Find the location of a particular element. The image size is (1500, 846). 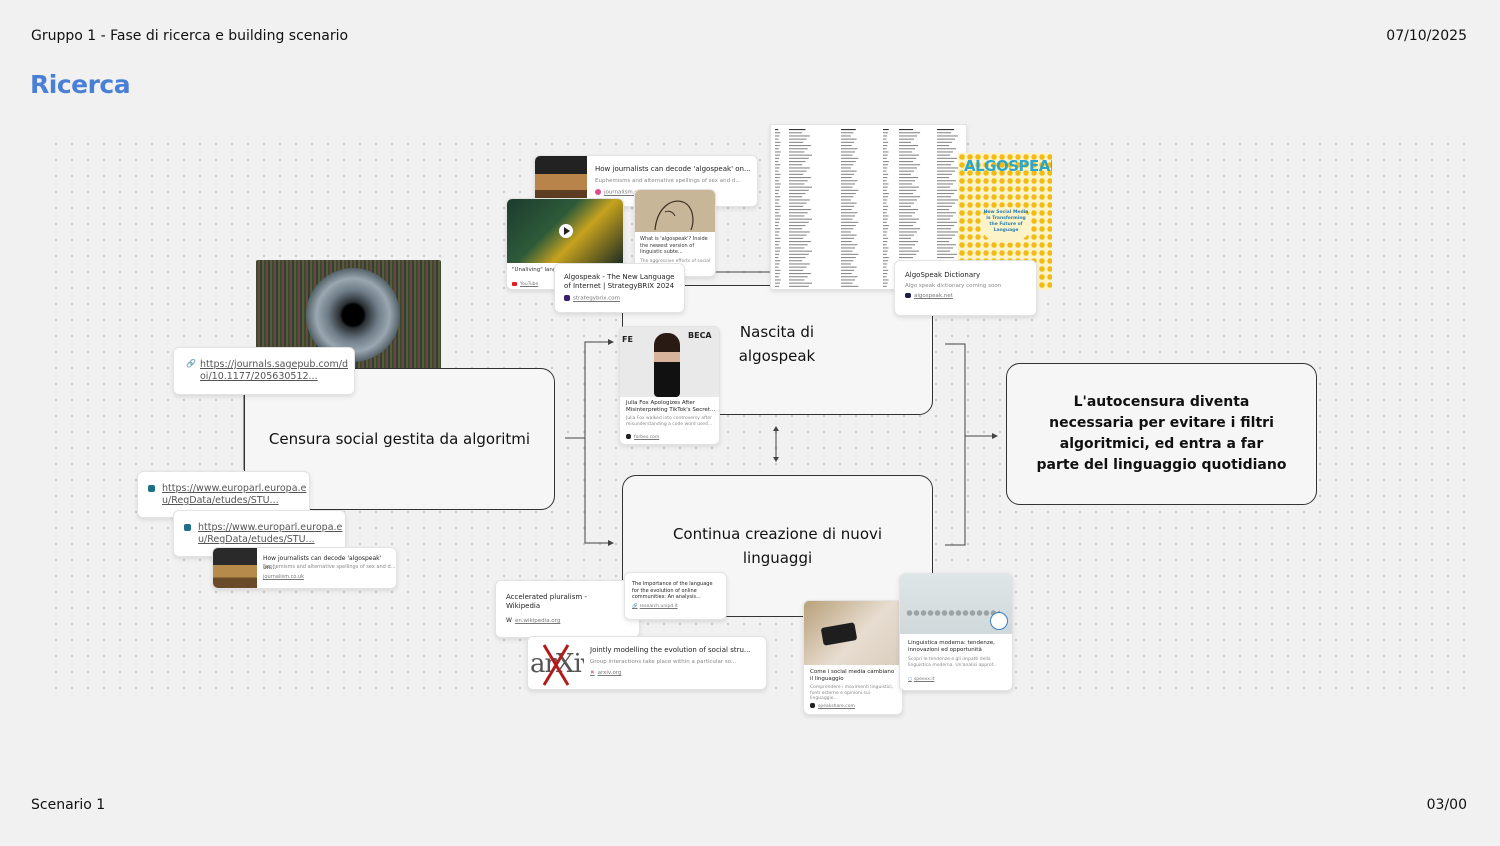

connector-censura-nascita is located at coordinates (586, 390).